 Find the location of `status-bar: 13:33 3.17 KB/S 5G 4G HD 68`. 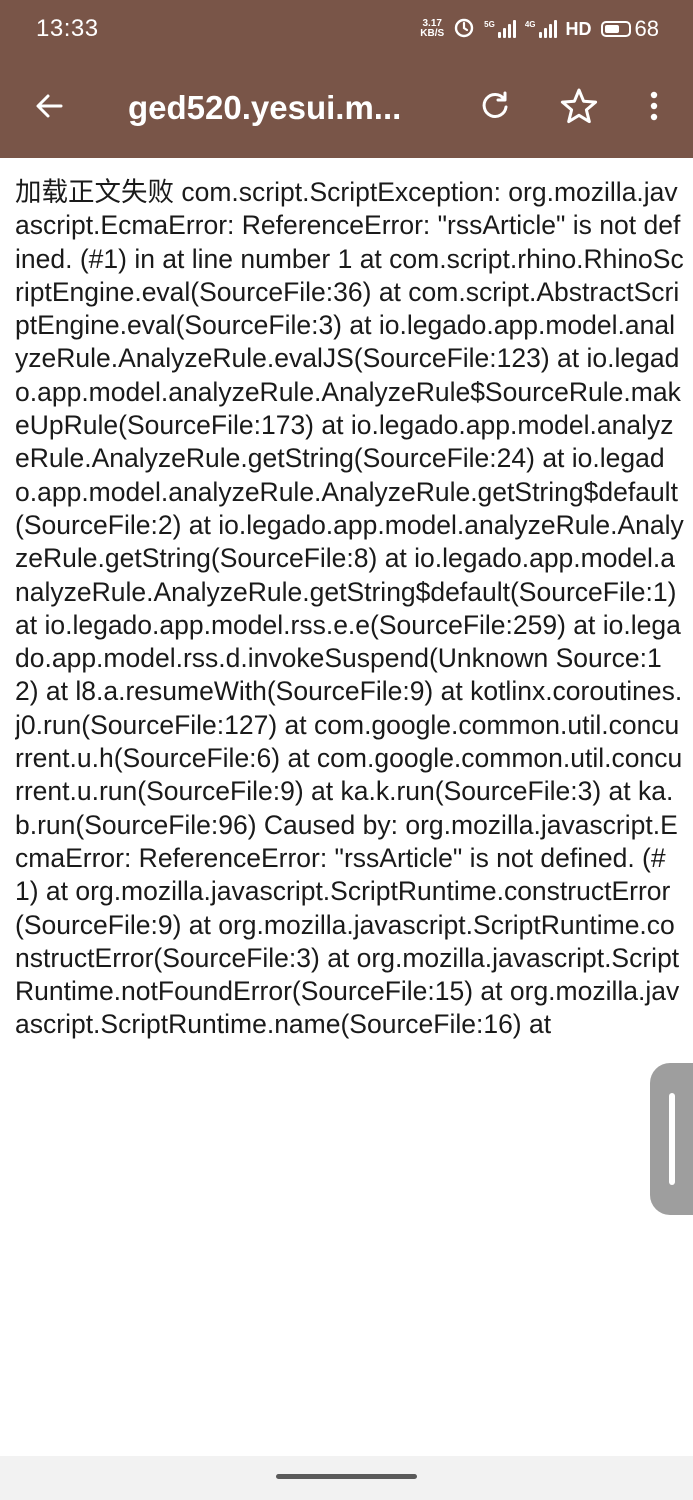

status-bar: 13:33 3.17 KB/S 5G 4G HD 68 is located at coordinates (346, 29).